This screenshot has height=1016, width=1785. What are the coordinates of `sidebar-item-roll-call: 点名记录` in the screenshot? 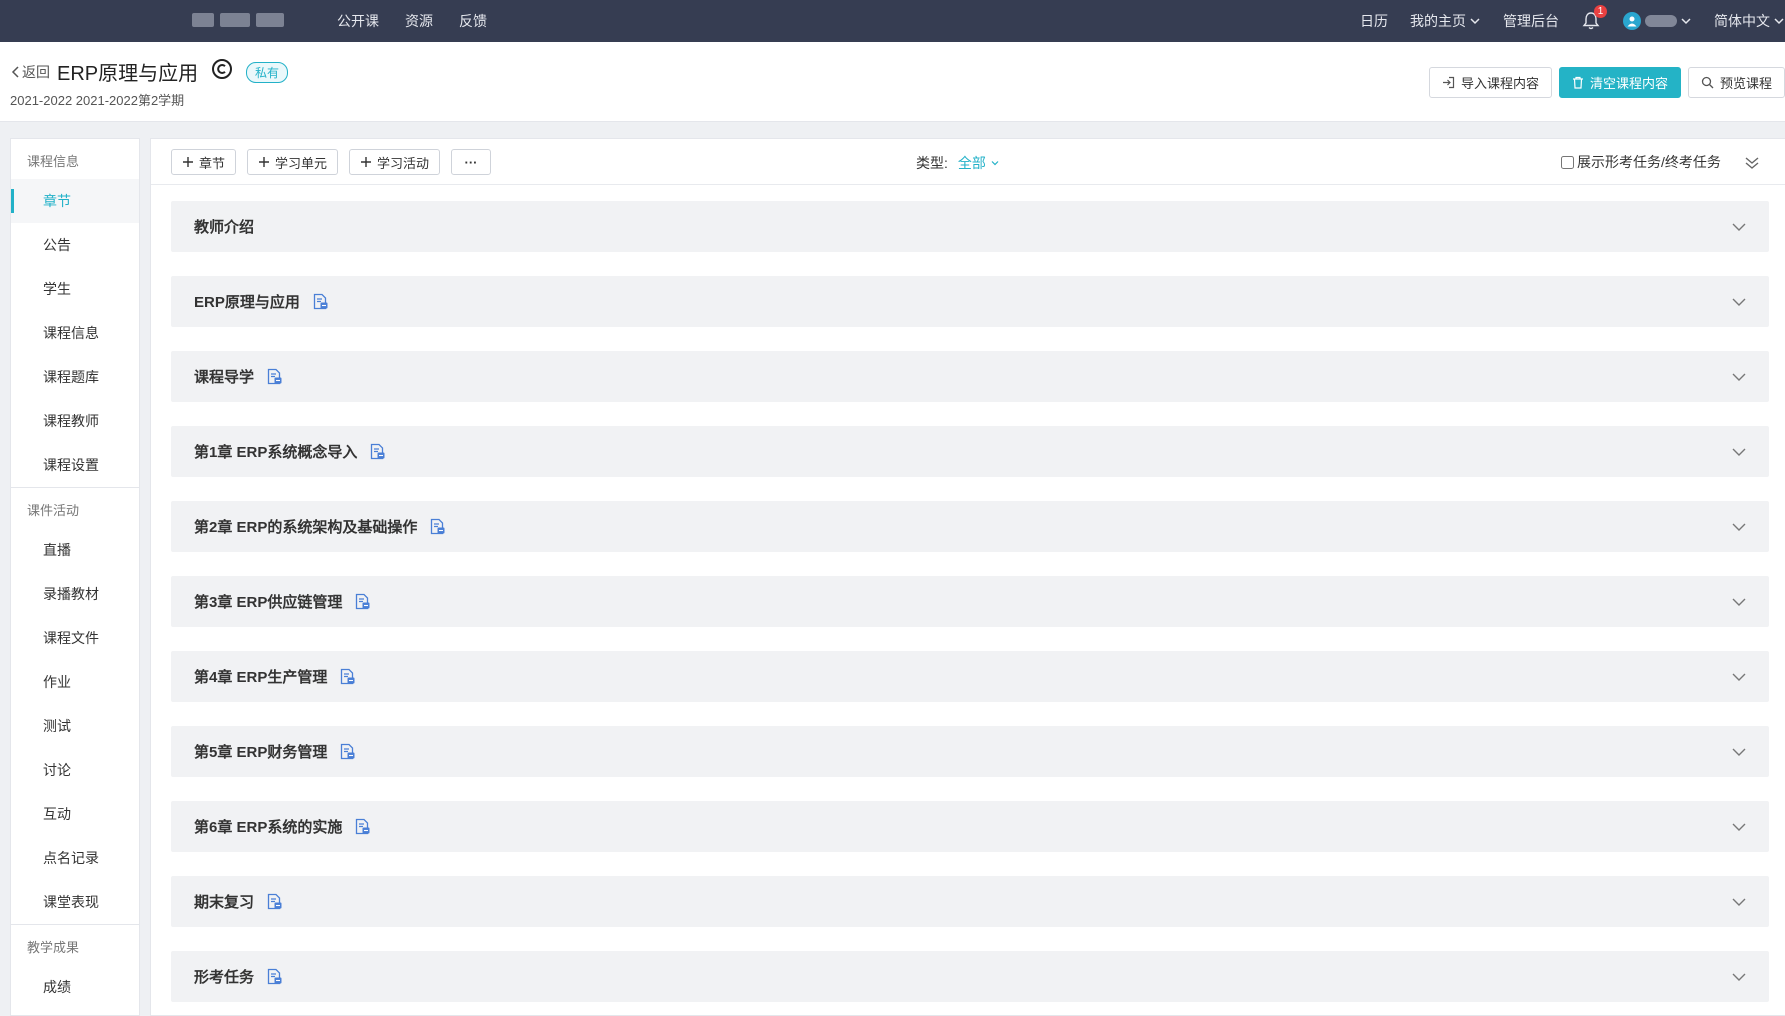 It's located at (75, 858).